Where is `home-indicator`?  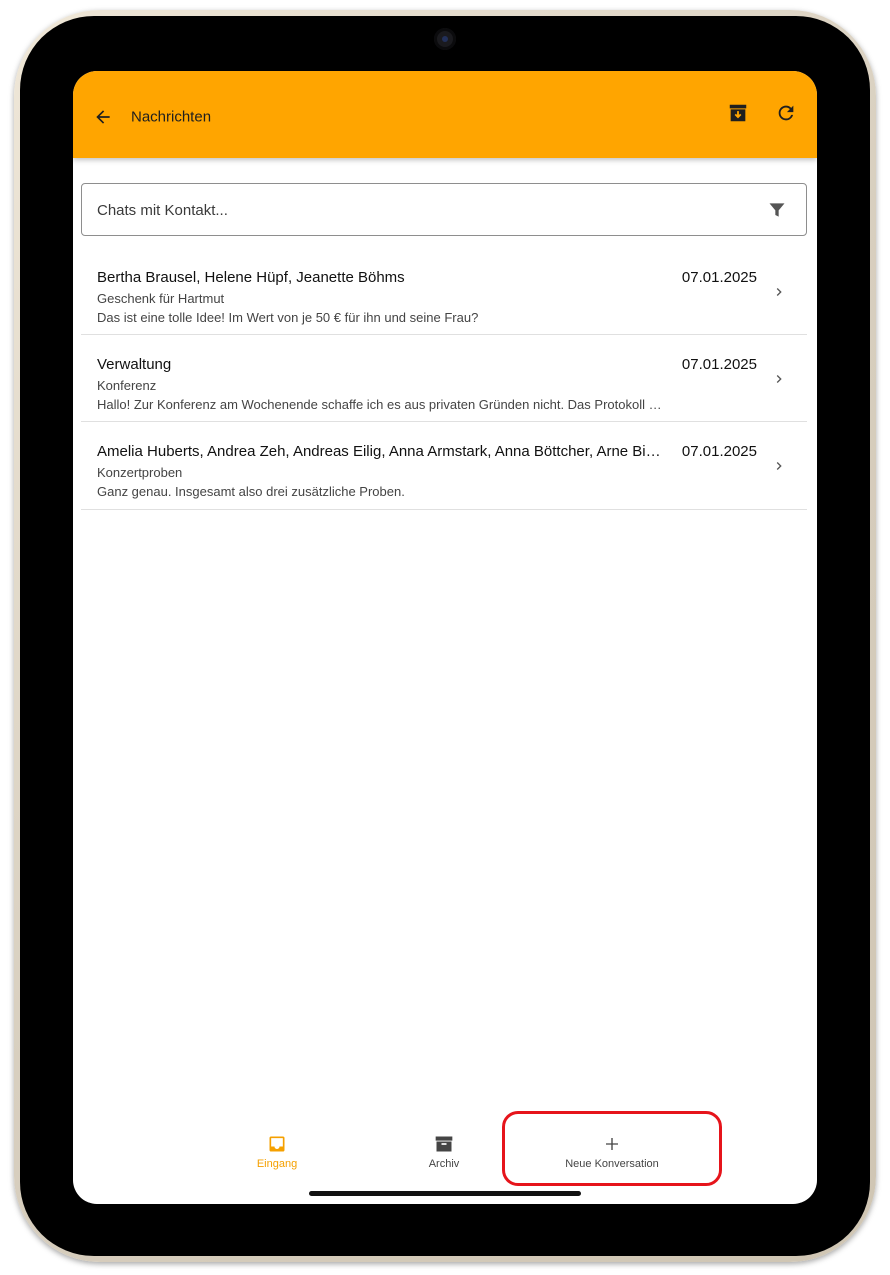
home-indicator is located at coordinates (445, 1193).